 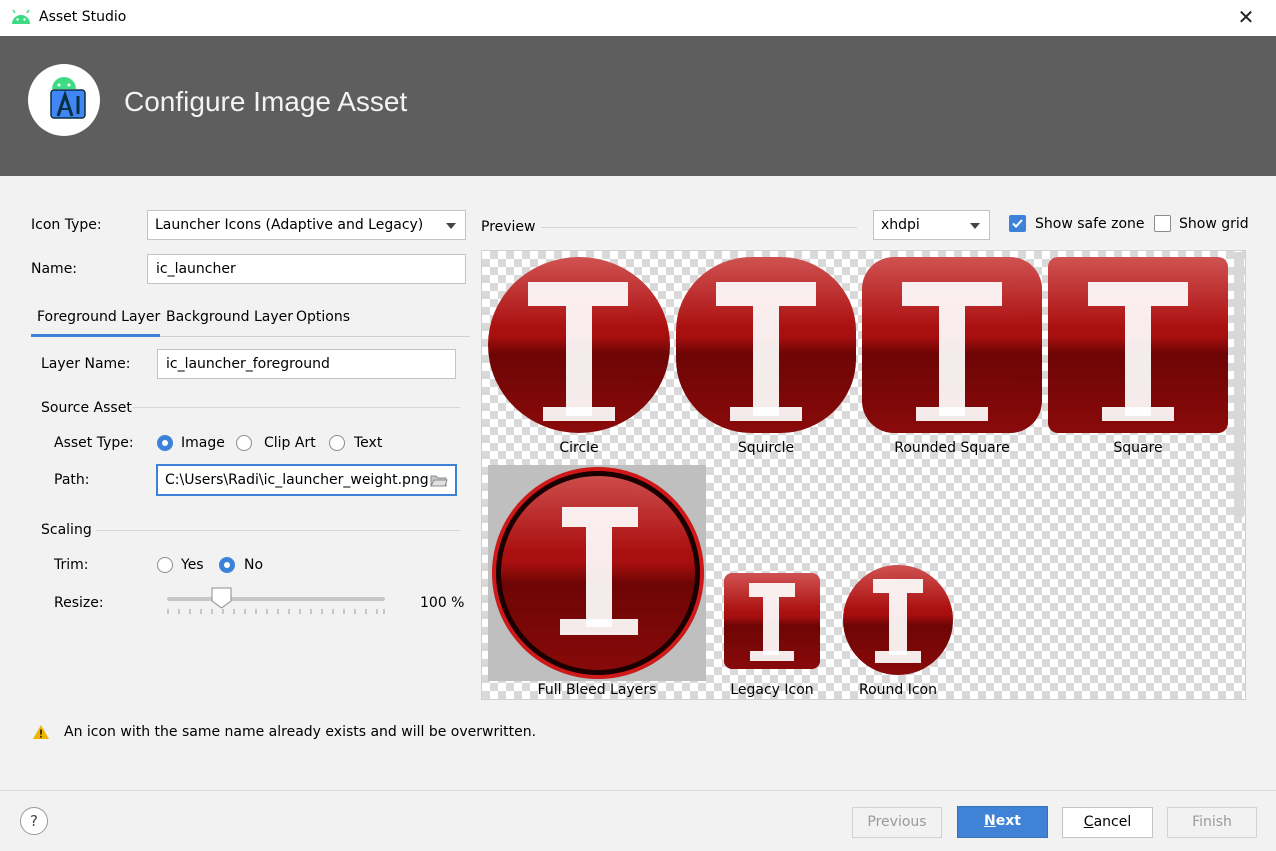 I want to click on resize-slider, so click(x=276, y=600).